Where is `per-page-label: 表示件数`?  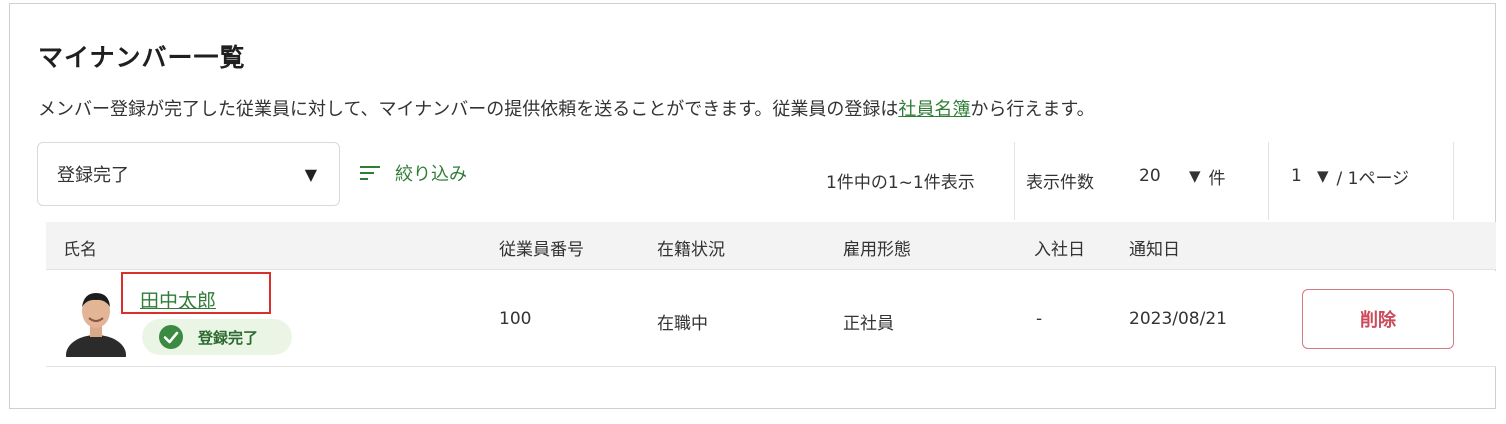 per-page-label: 表示件数 is located at coordinates (1060, 183).